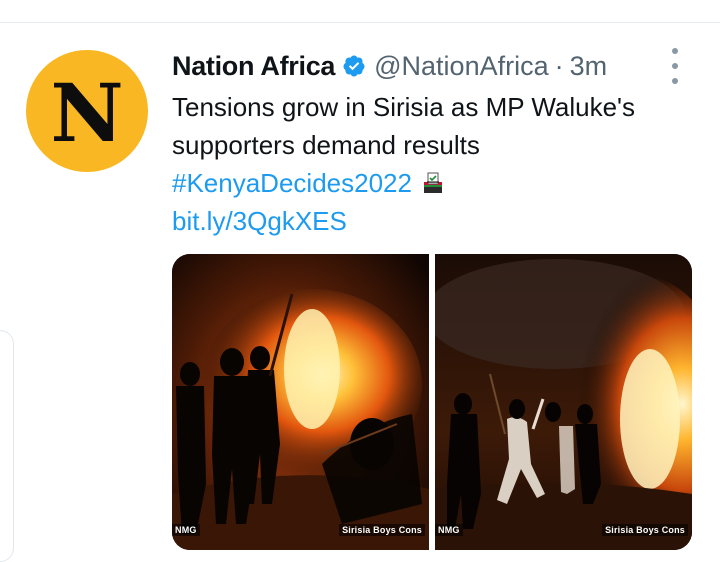  I want to click on timestamp: 3m, so click(589, 66).